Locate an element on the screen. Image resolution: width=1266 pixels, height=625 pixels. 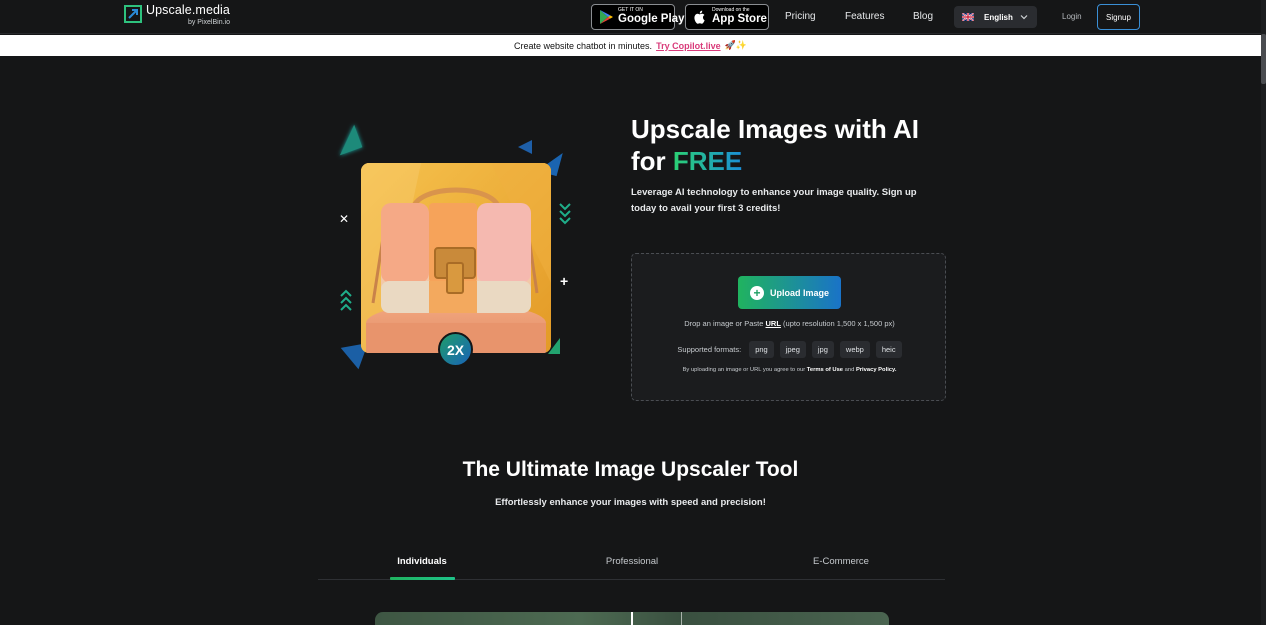
nav-pricing: Pricing is located at coordinates (800, 16).